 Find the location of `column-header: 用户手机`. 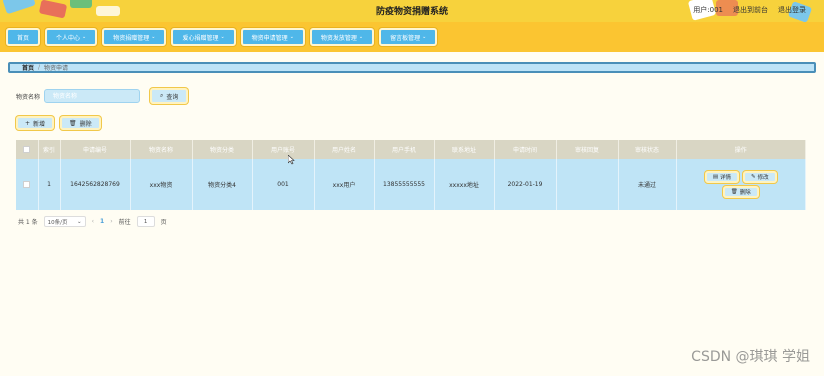

column-header: 用户手机 is located at coordinates (404, 149).